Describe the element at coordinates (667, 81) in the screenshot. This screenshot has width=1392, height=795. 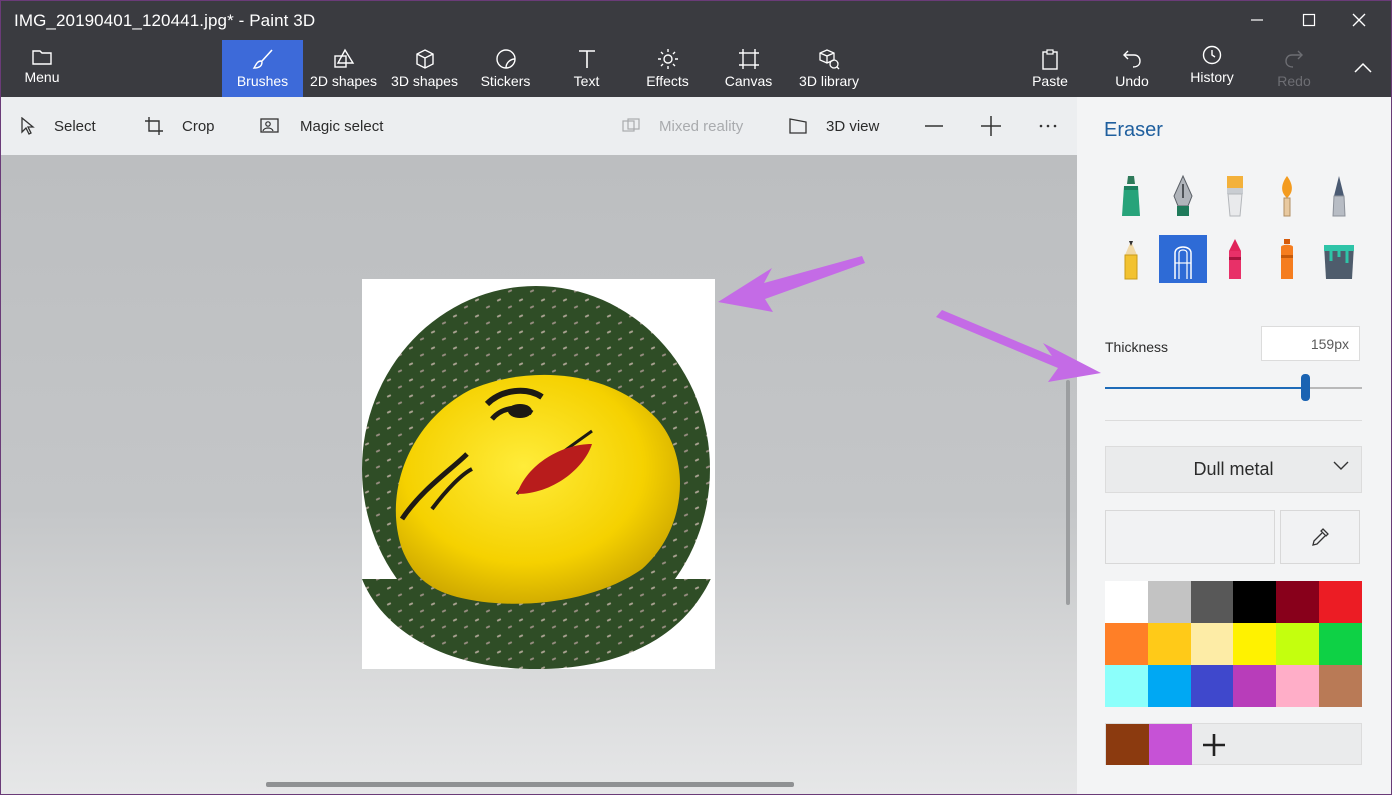
I see `tab-label: Effects` at that location.